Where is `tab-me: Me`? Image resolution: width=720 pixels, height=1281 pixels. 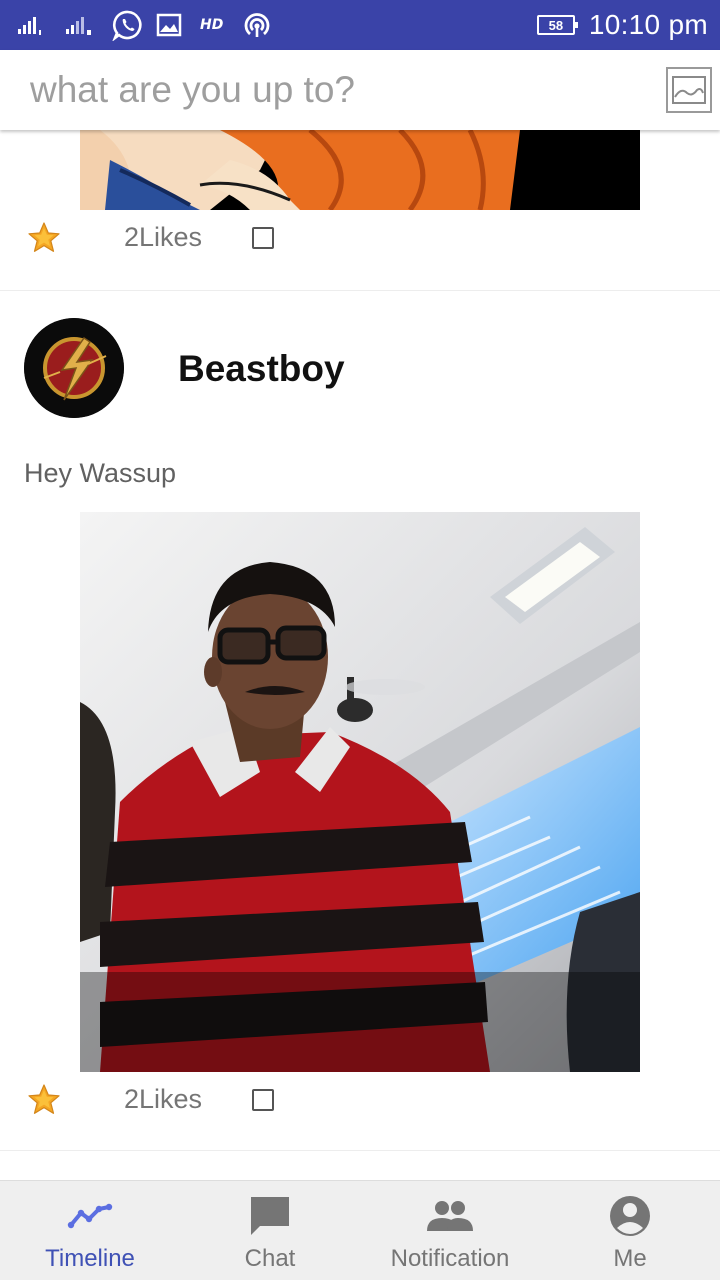 tab-me: Me is located at coordinates (630, 1231).